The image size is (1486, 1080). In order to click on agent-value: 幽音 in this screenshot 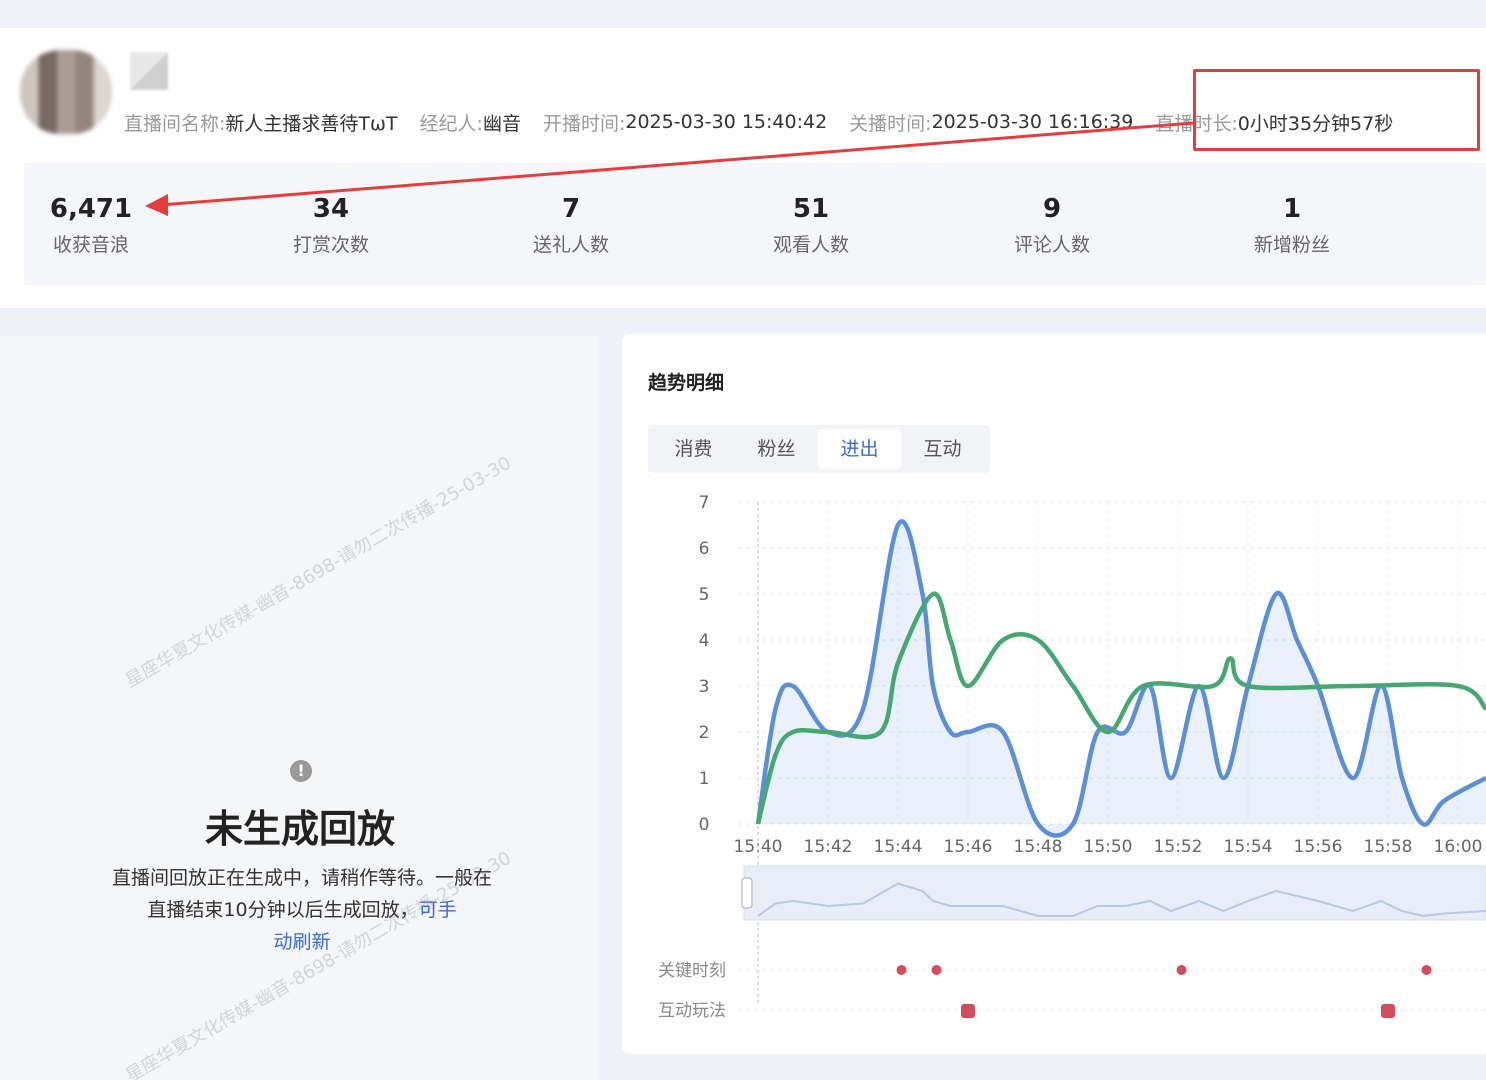, I will do `click(501, 123)`.